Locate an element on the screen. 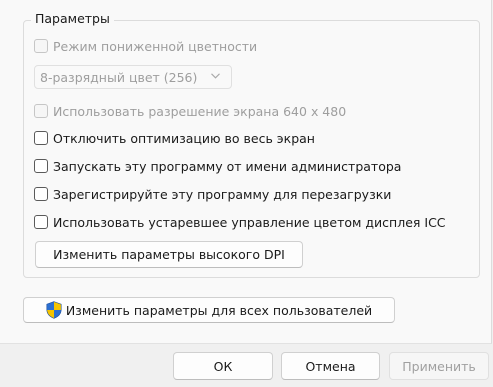 This screenshot has width=493, height=387. settings-group-title: Параметры is located at coordinates (72, 18).